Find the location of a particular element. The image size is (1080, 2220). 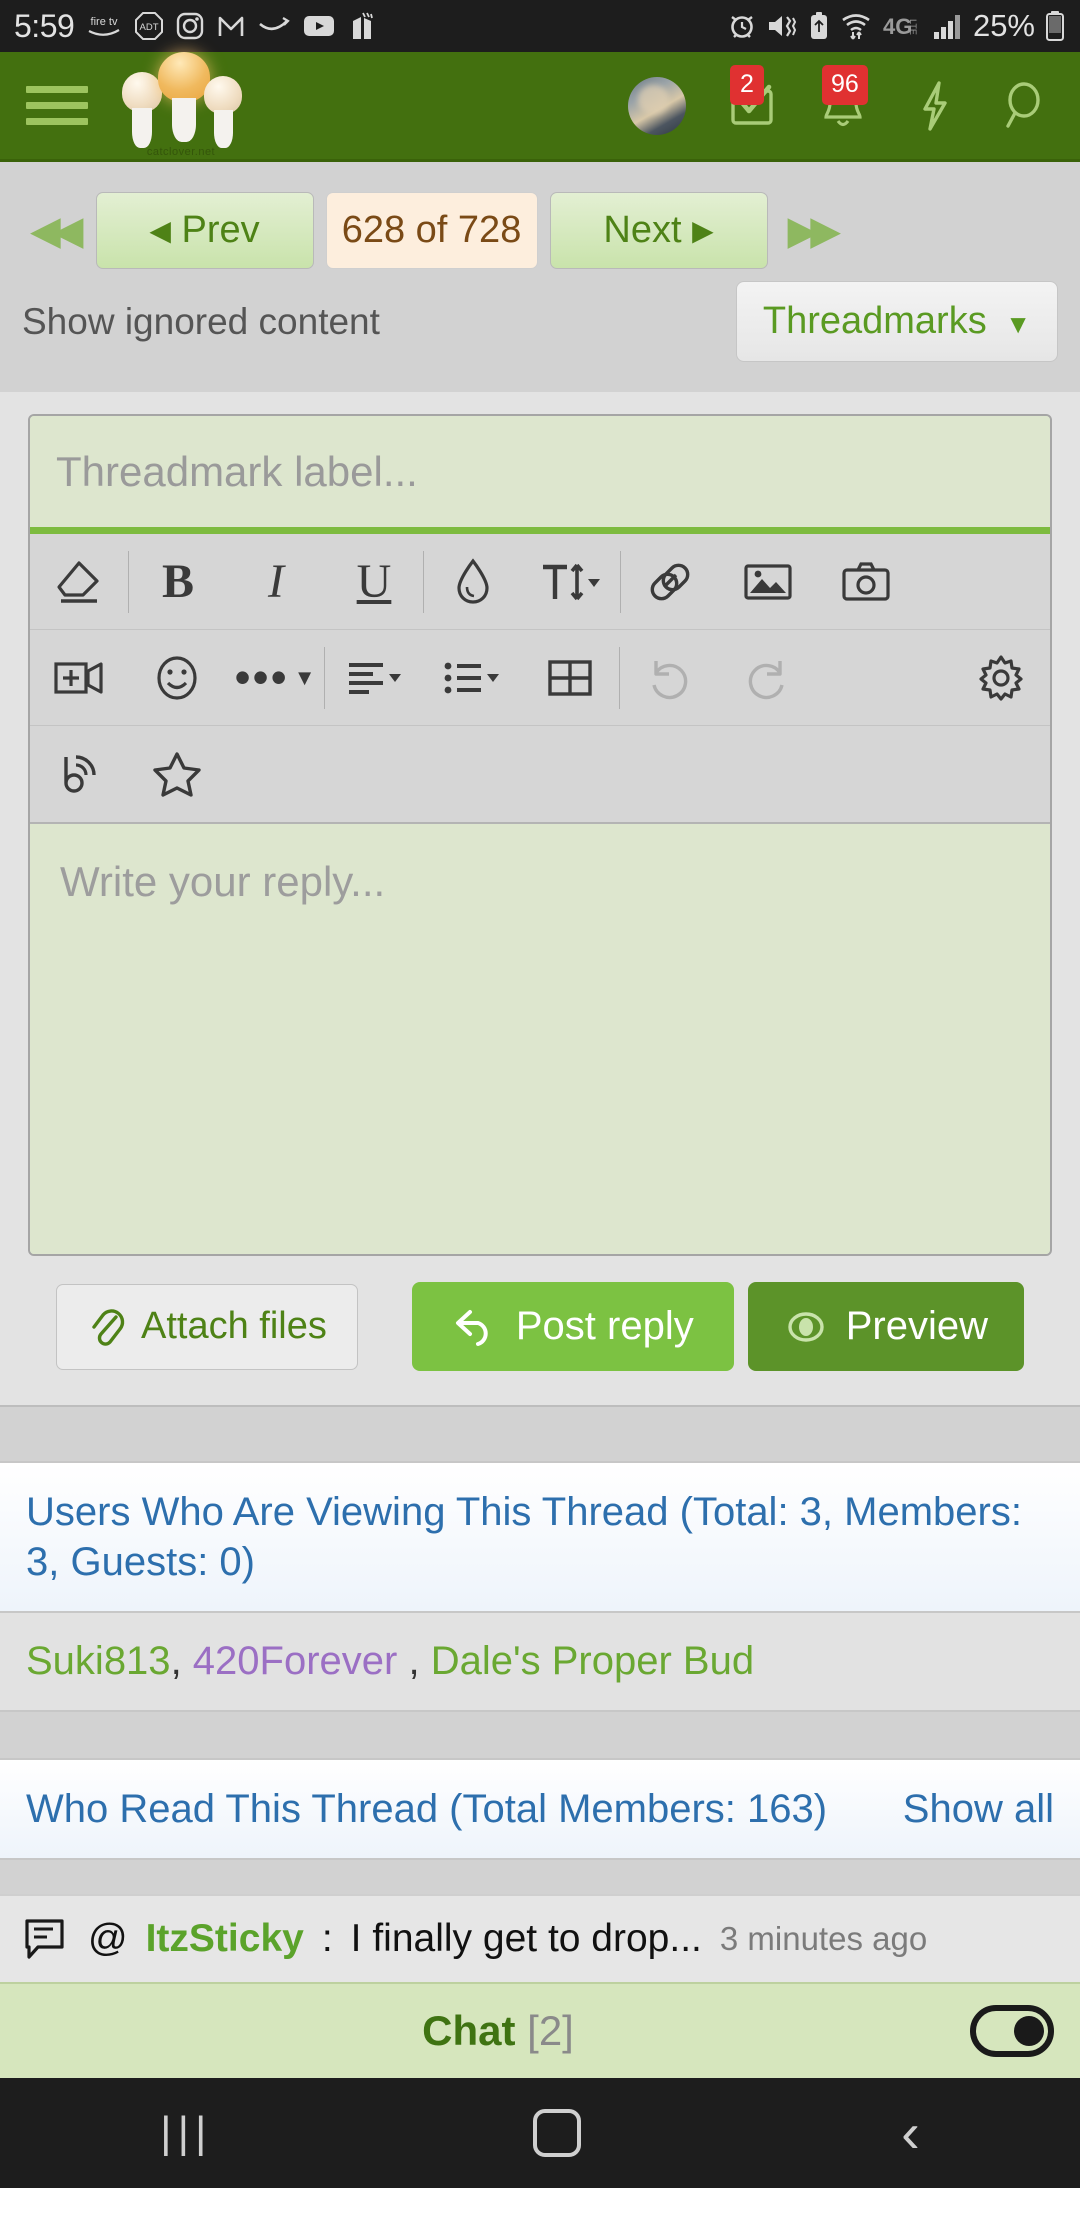

toolbar-row-1: B I U is located at coordinates (540, 582).